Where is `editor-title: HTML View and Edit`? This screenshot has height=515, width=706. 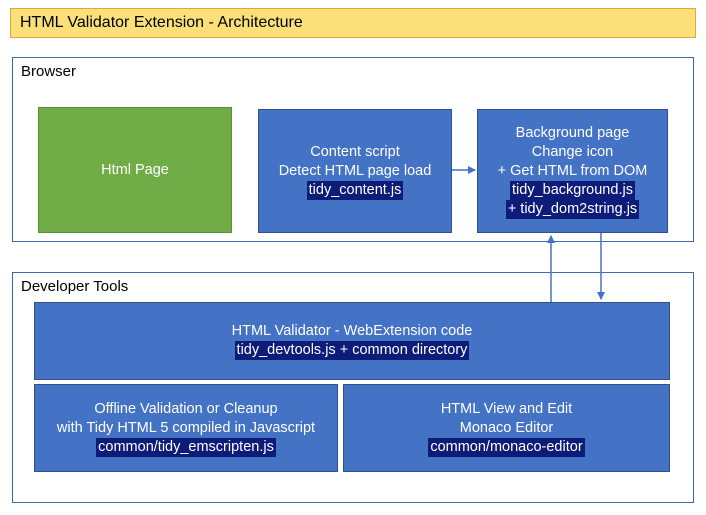 editor-title: HTML View and Edit is located at coordinates (506, 408).